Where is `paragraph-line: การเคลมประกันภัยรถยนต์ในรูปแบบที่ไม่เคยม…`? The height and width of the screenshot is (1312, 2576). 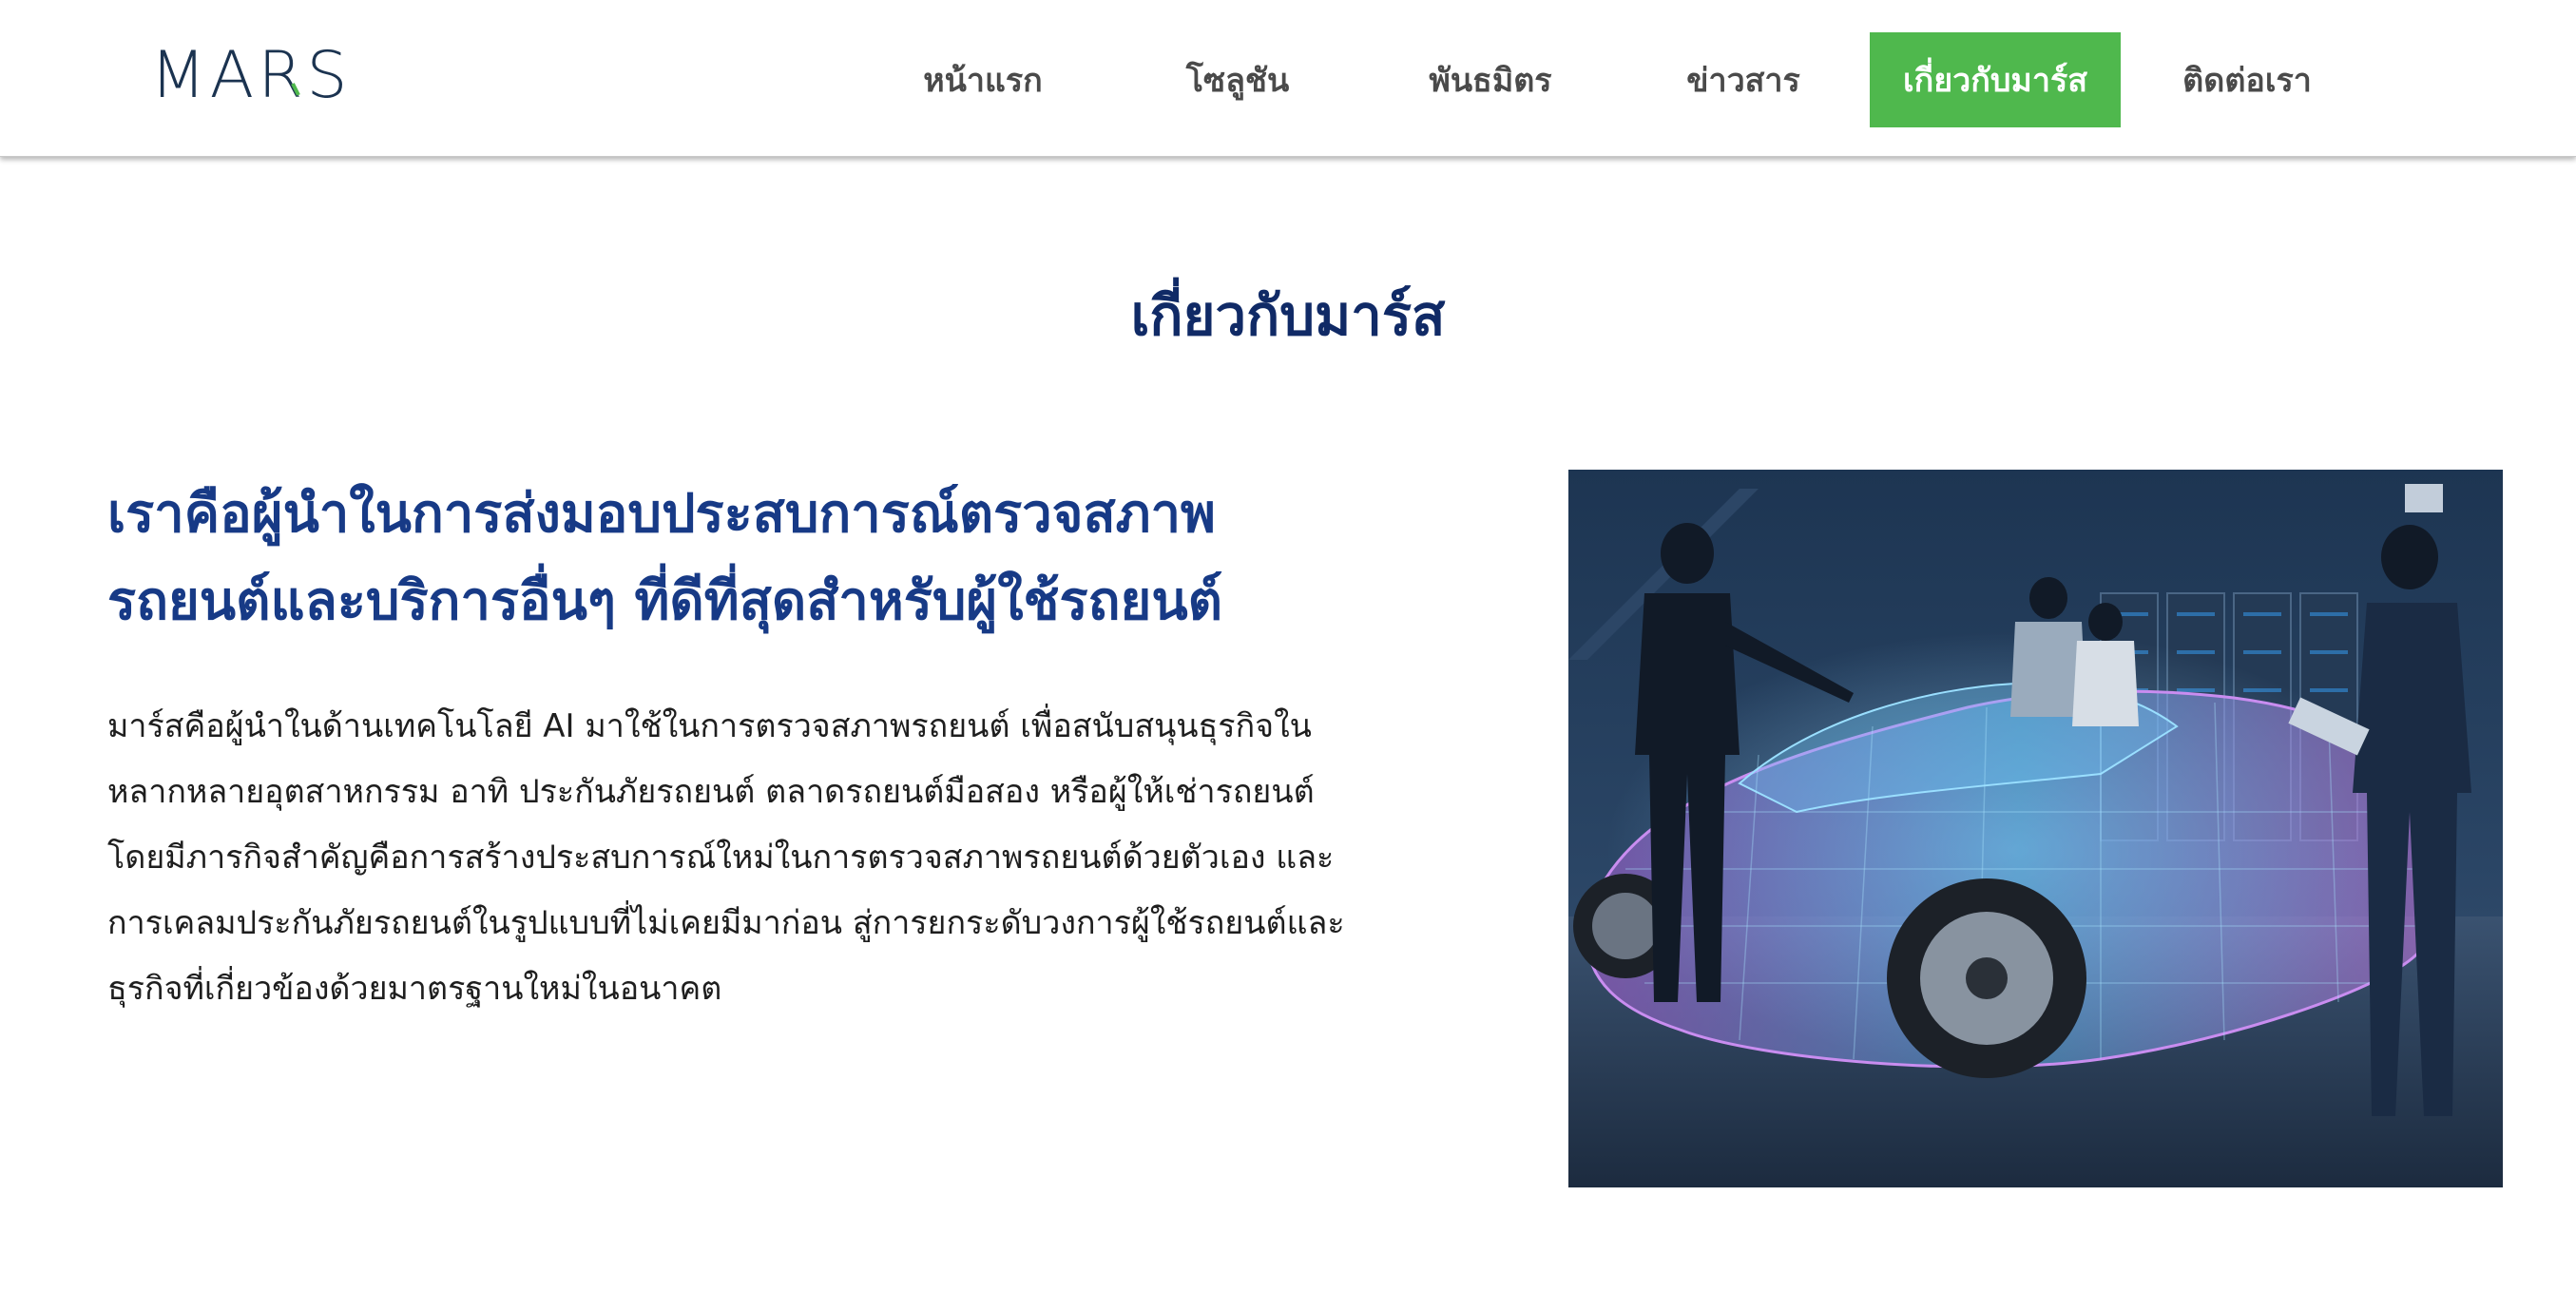
paragraph-line: การเคลมประกันภัยรถยนต์ในรูปแบบที่ไม่เคยม… is located at coordinates (726, 923).